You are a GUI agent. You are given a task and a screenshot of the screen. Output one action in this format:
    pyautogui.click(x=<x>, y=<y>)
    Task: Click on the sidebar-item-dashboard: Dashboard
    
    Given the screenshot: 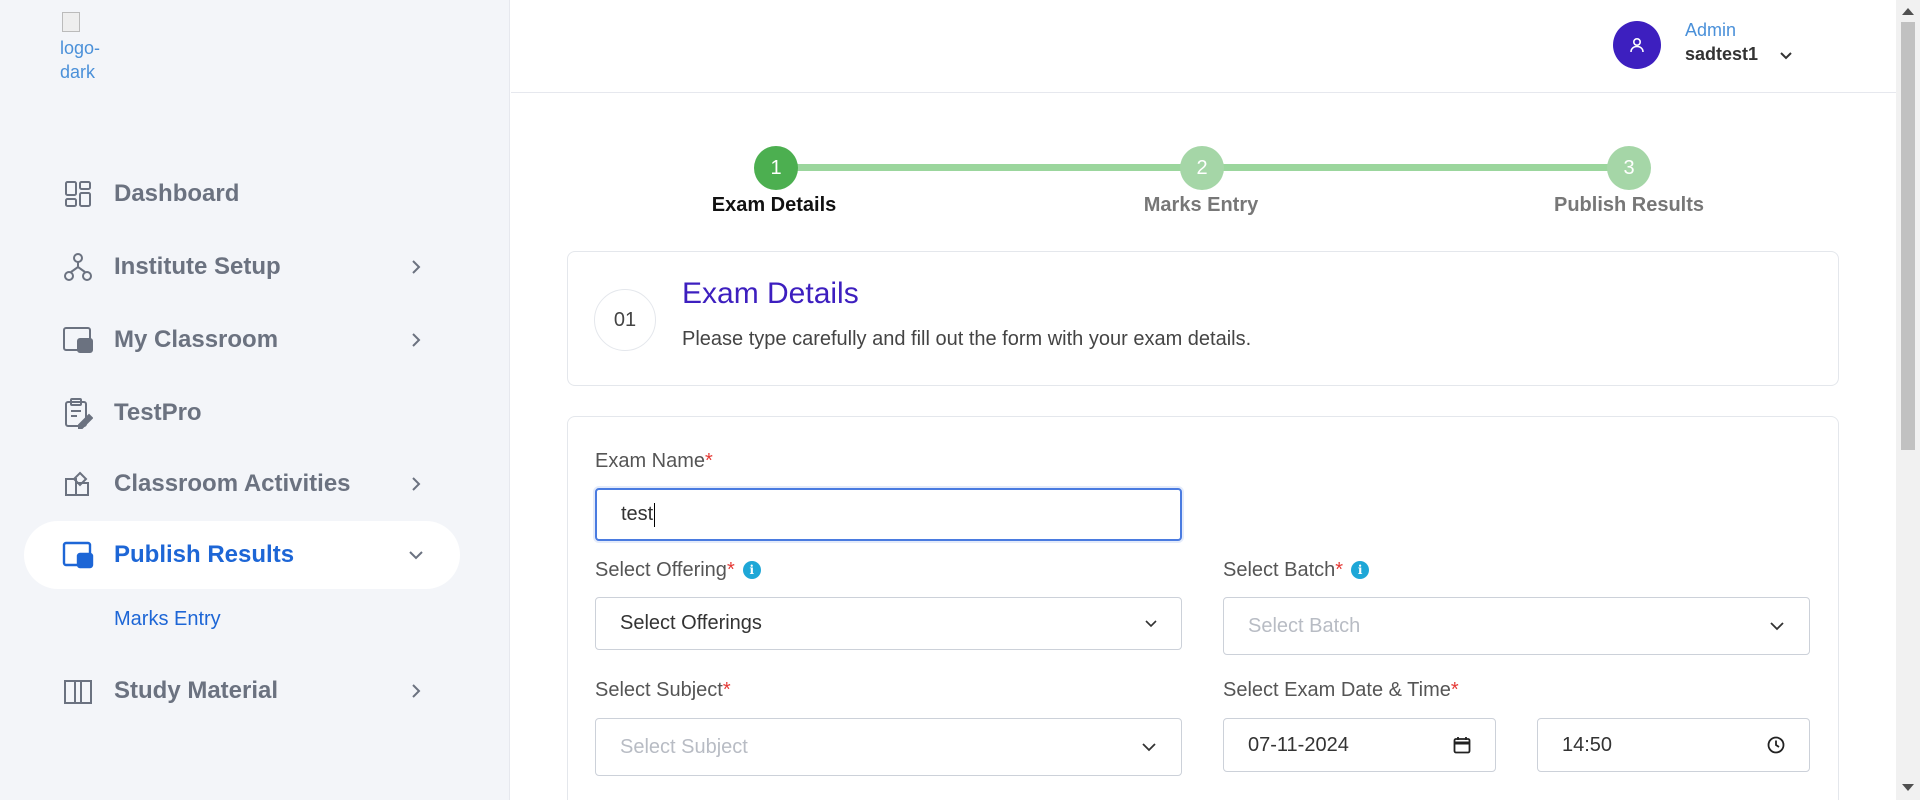 What is the action you would take?
    pyautogui.click(x=242, y=194)
    